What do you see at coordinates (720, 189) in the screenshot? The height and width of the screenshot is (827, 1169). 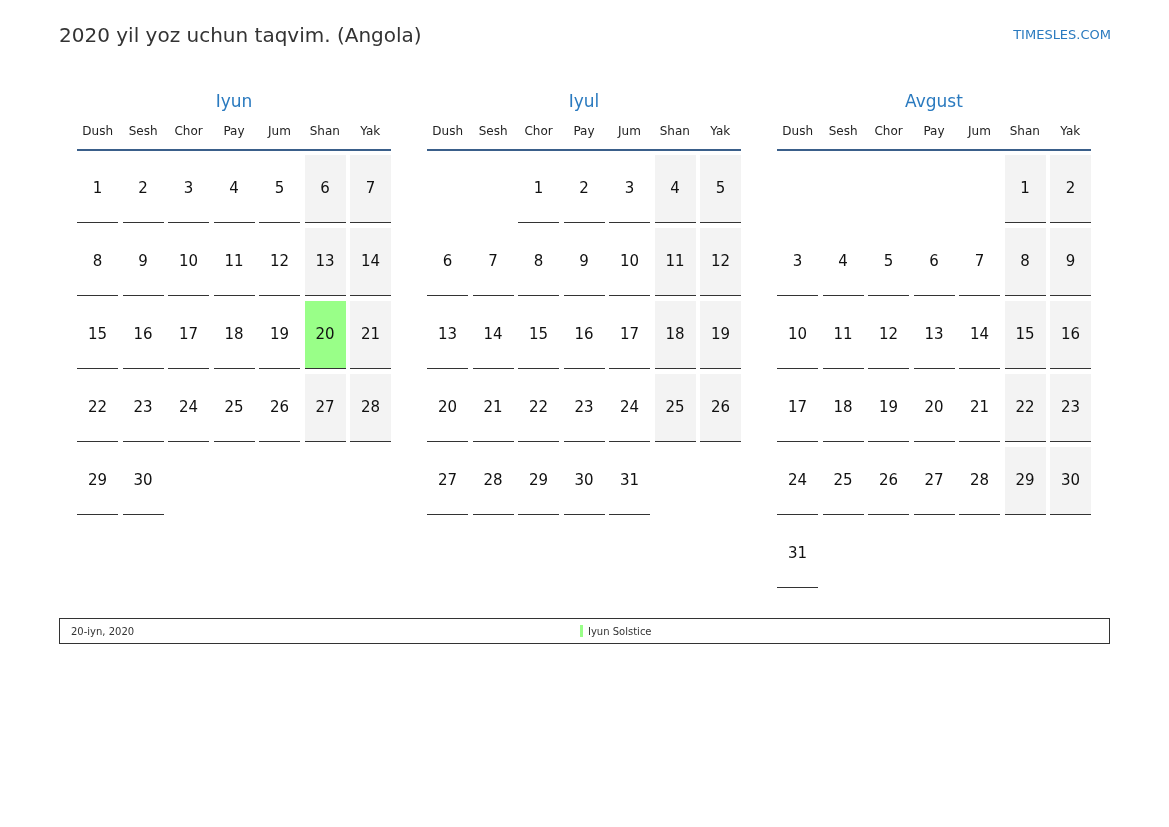 I see `day-cell: 5` at bounding box center [720, 189].